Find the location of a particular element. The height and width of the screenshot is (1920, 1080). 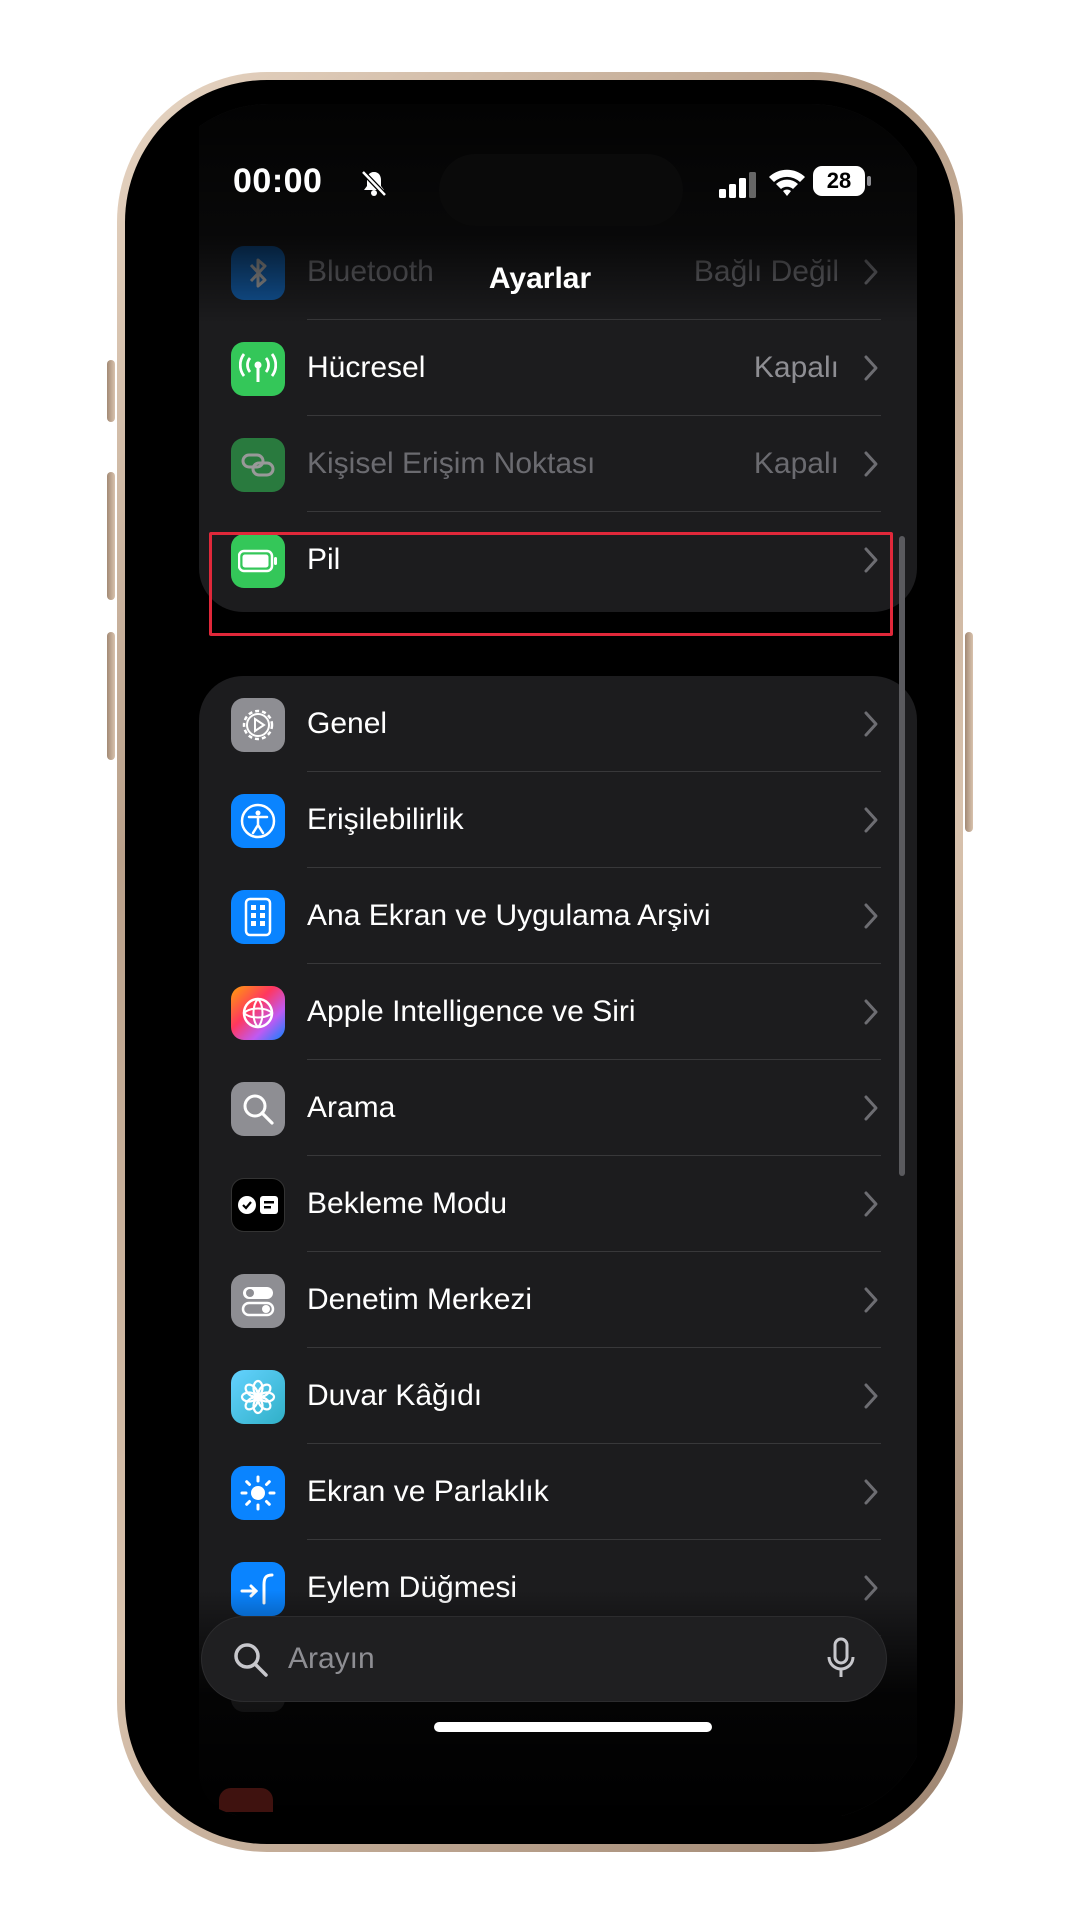

settings-row-ana-ekran-ve-uygulama-arsivi: Ana Ekran ve Uygulama Arşivi is located at coordinates (558, 916).